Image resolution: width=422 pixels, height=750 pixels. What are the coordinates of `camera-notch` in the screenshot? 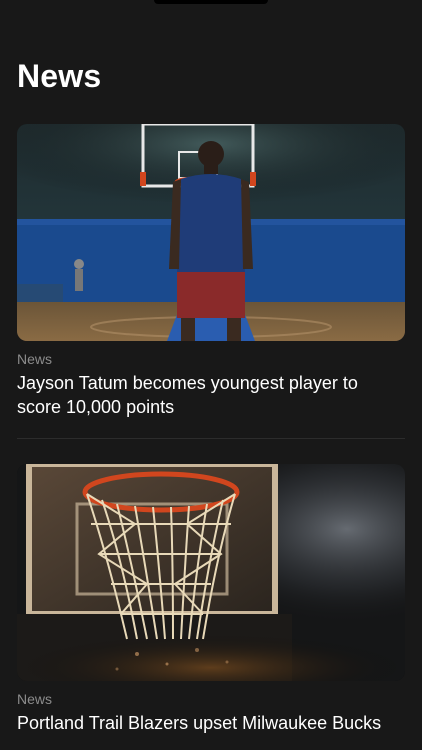 It's located at (211, 2).